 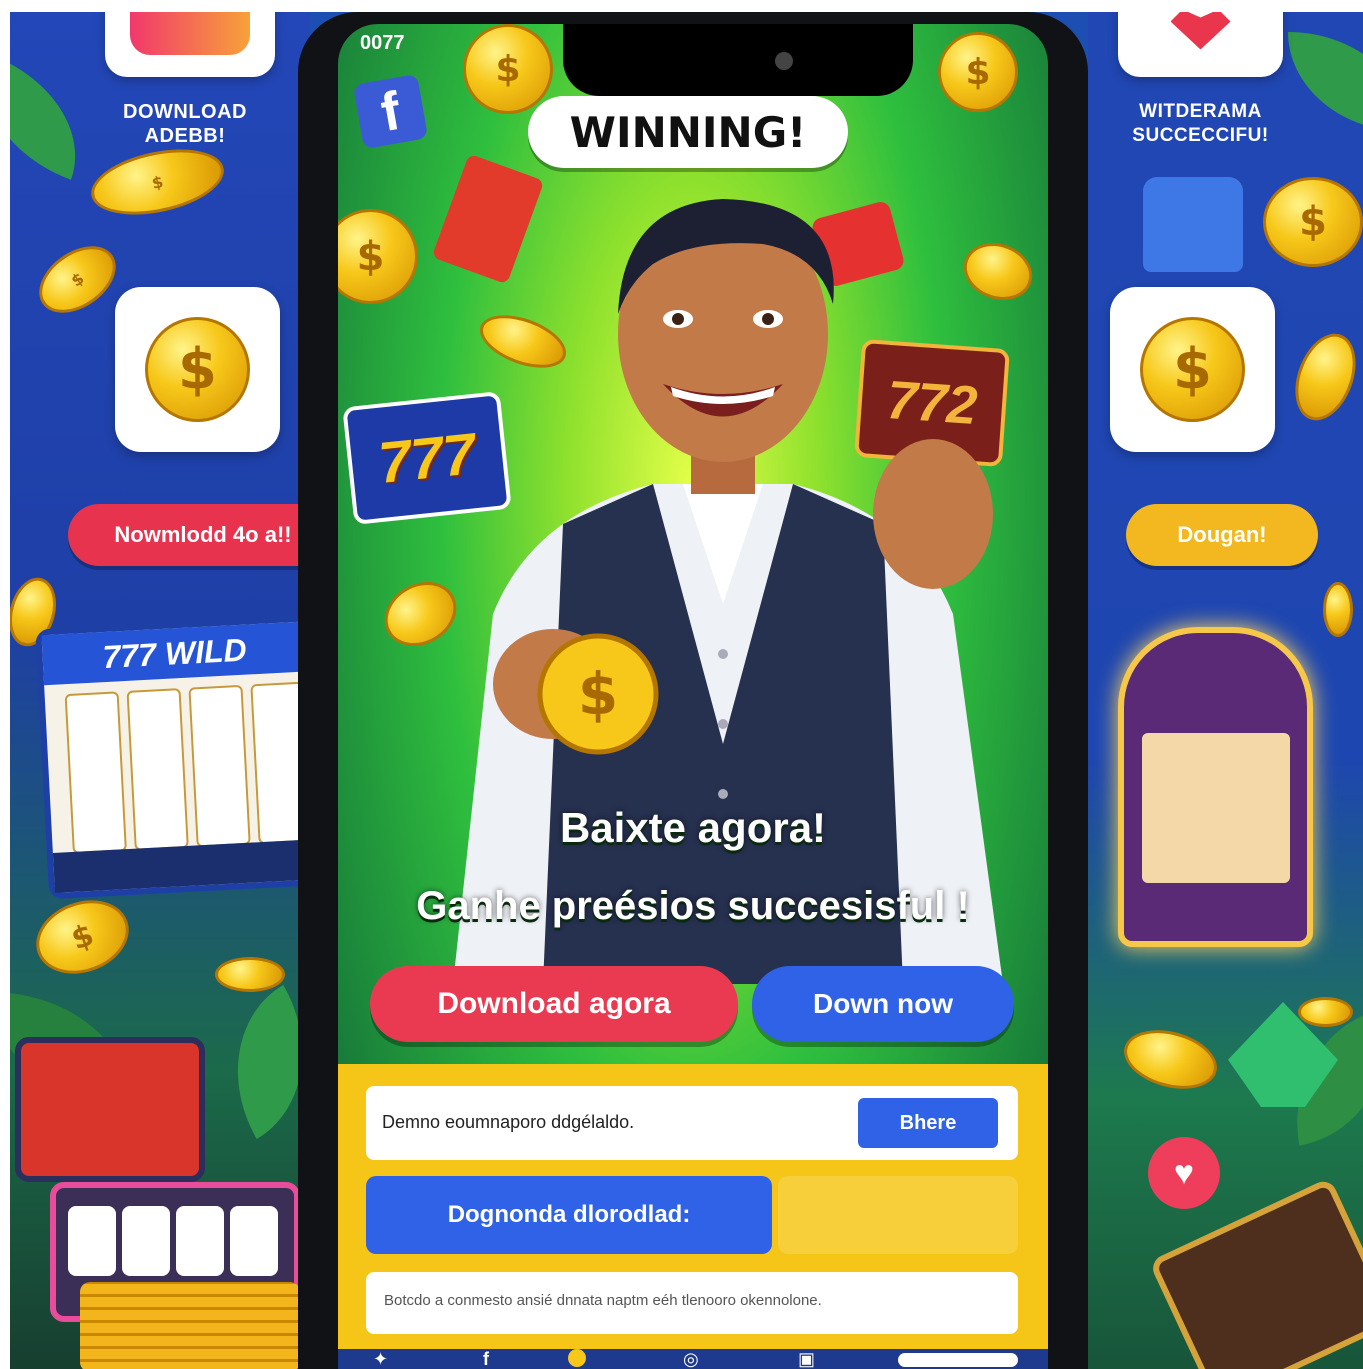 What do you see at coordinates (784, 61) in the screenshot?
I see `camera-icon` at bounding box center [784, 61].